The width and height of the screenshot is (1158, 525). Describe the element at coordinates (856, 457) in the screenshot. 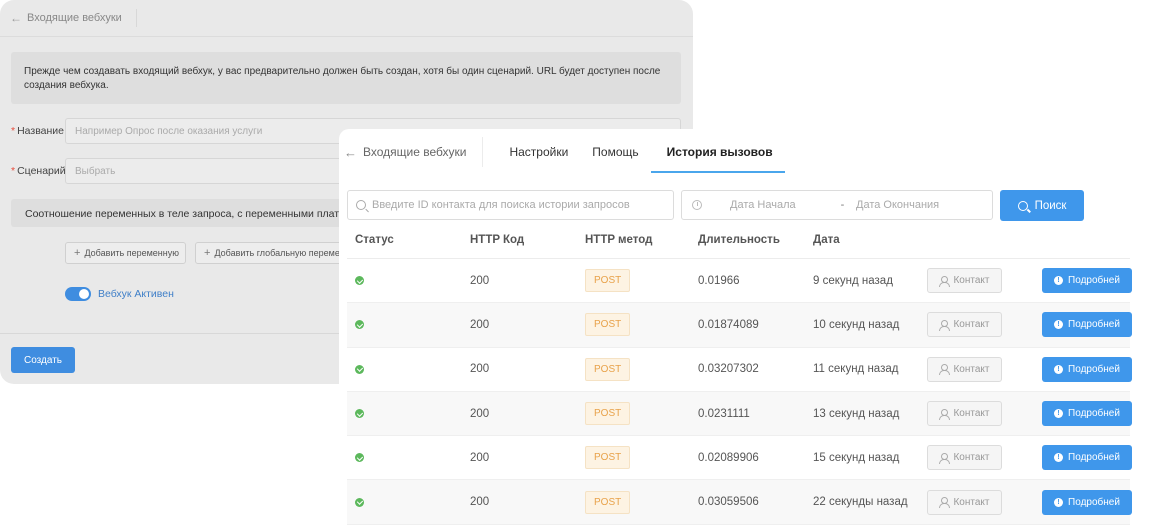

I see `date-cell: 15 секунд назад` at that location.